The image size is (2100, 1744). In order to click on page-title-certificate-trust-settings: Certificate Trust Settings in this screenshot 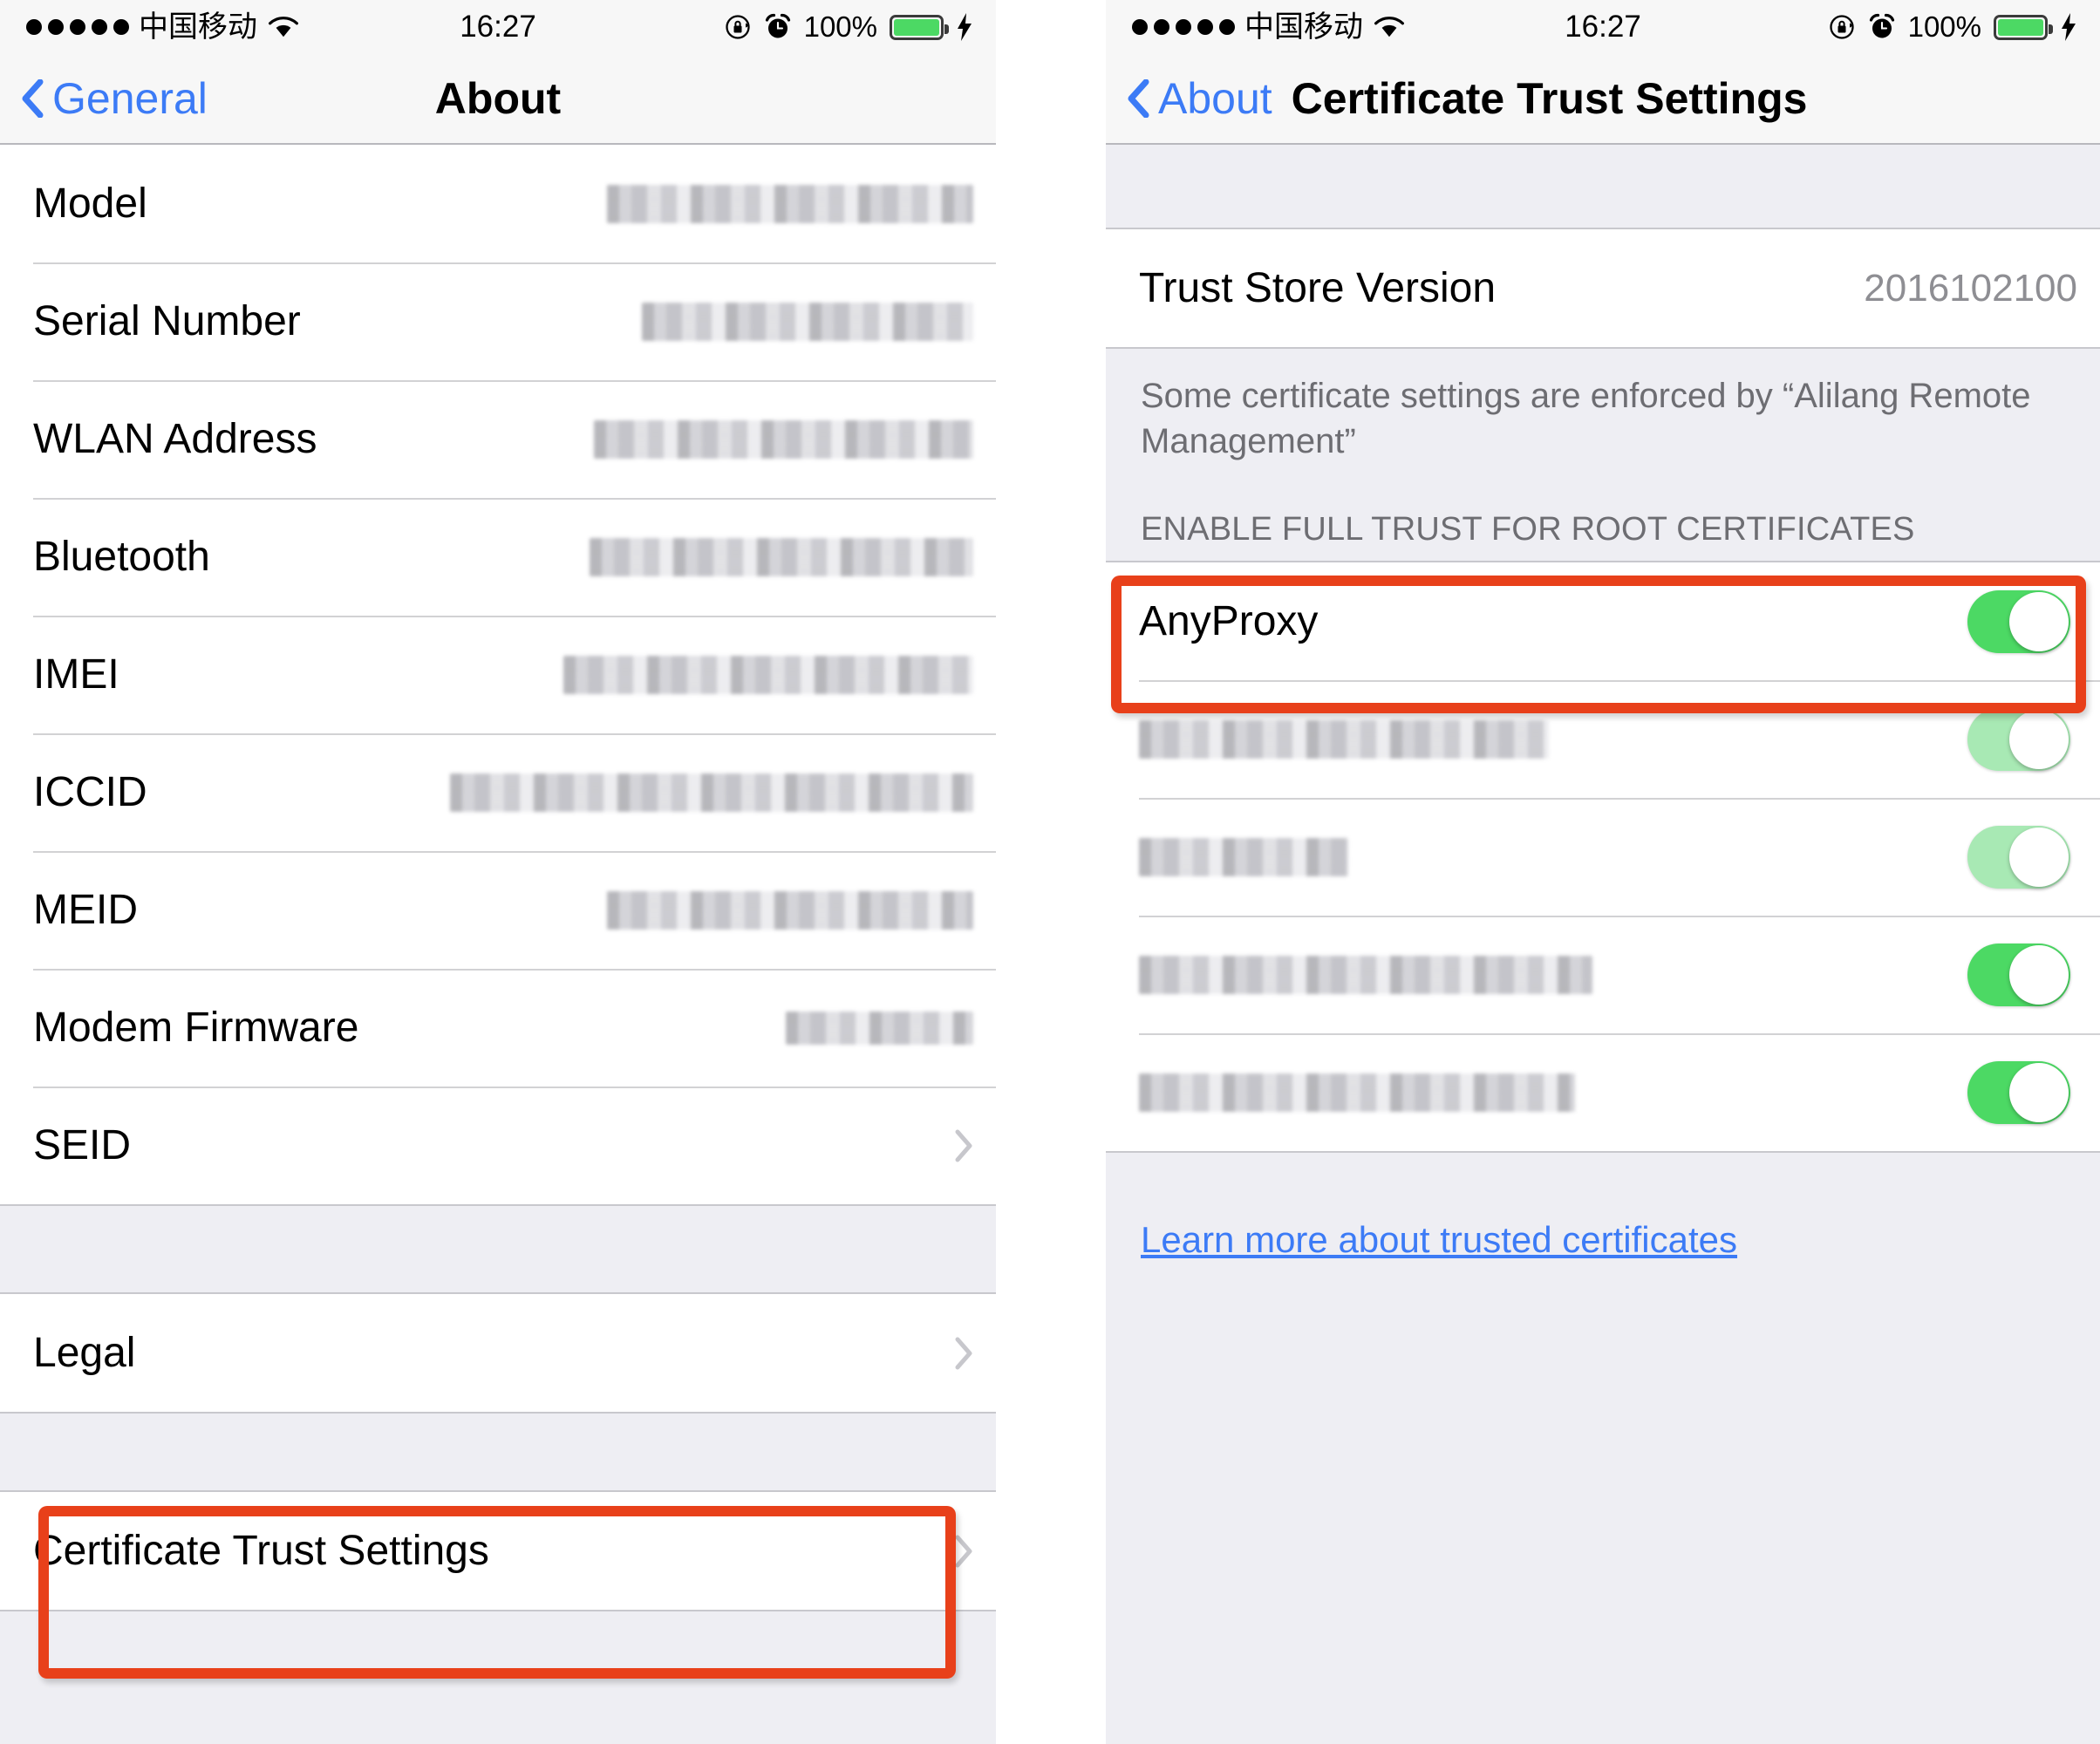, I will do `click(1549, 98)`.